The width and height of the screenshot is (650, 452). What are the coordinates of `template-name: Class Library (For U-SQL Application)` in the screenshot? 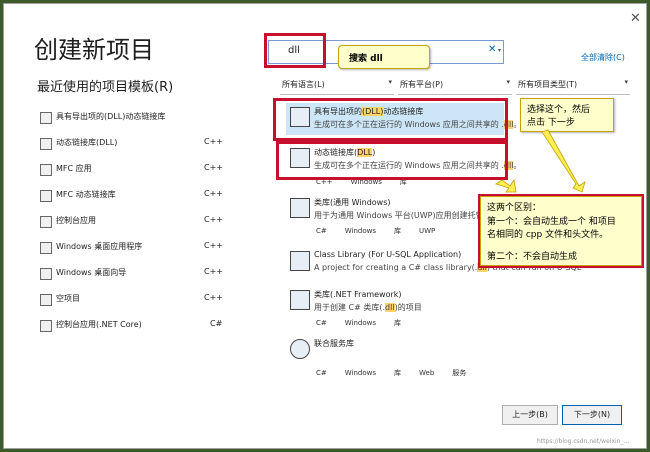 It's located at (388, 254).